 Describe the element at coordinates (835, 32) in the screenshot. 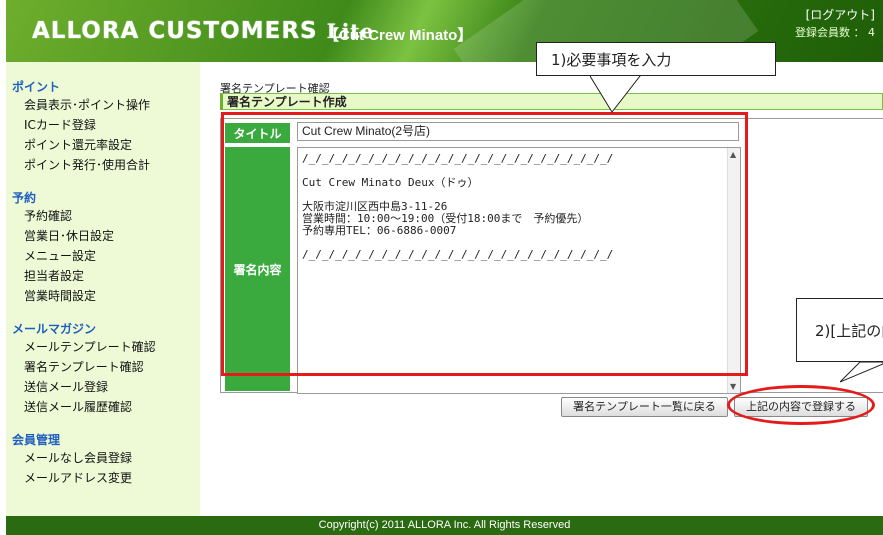

I see `member-count: 登録会員数 ： 4` at that location.